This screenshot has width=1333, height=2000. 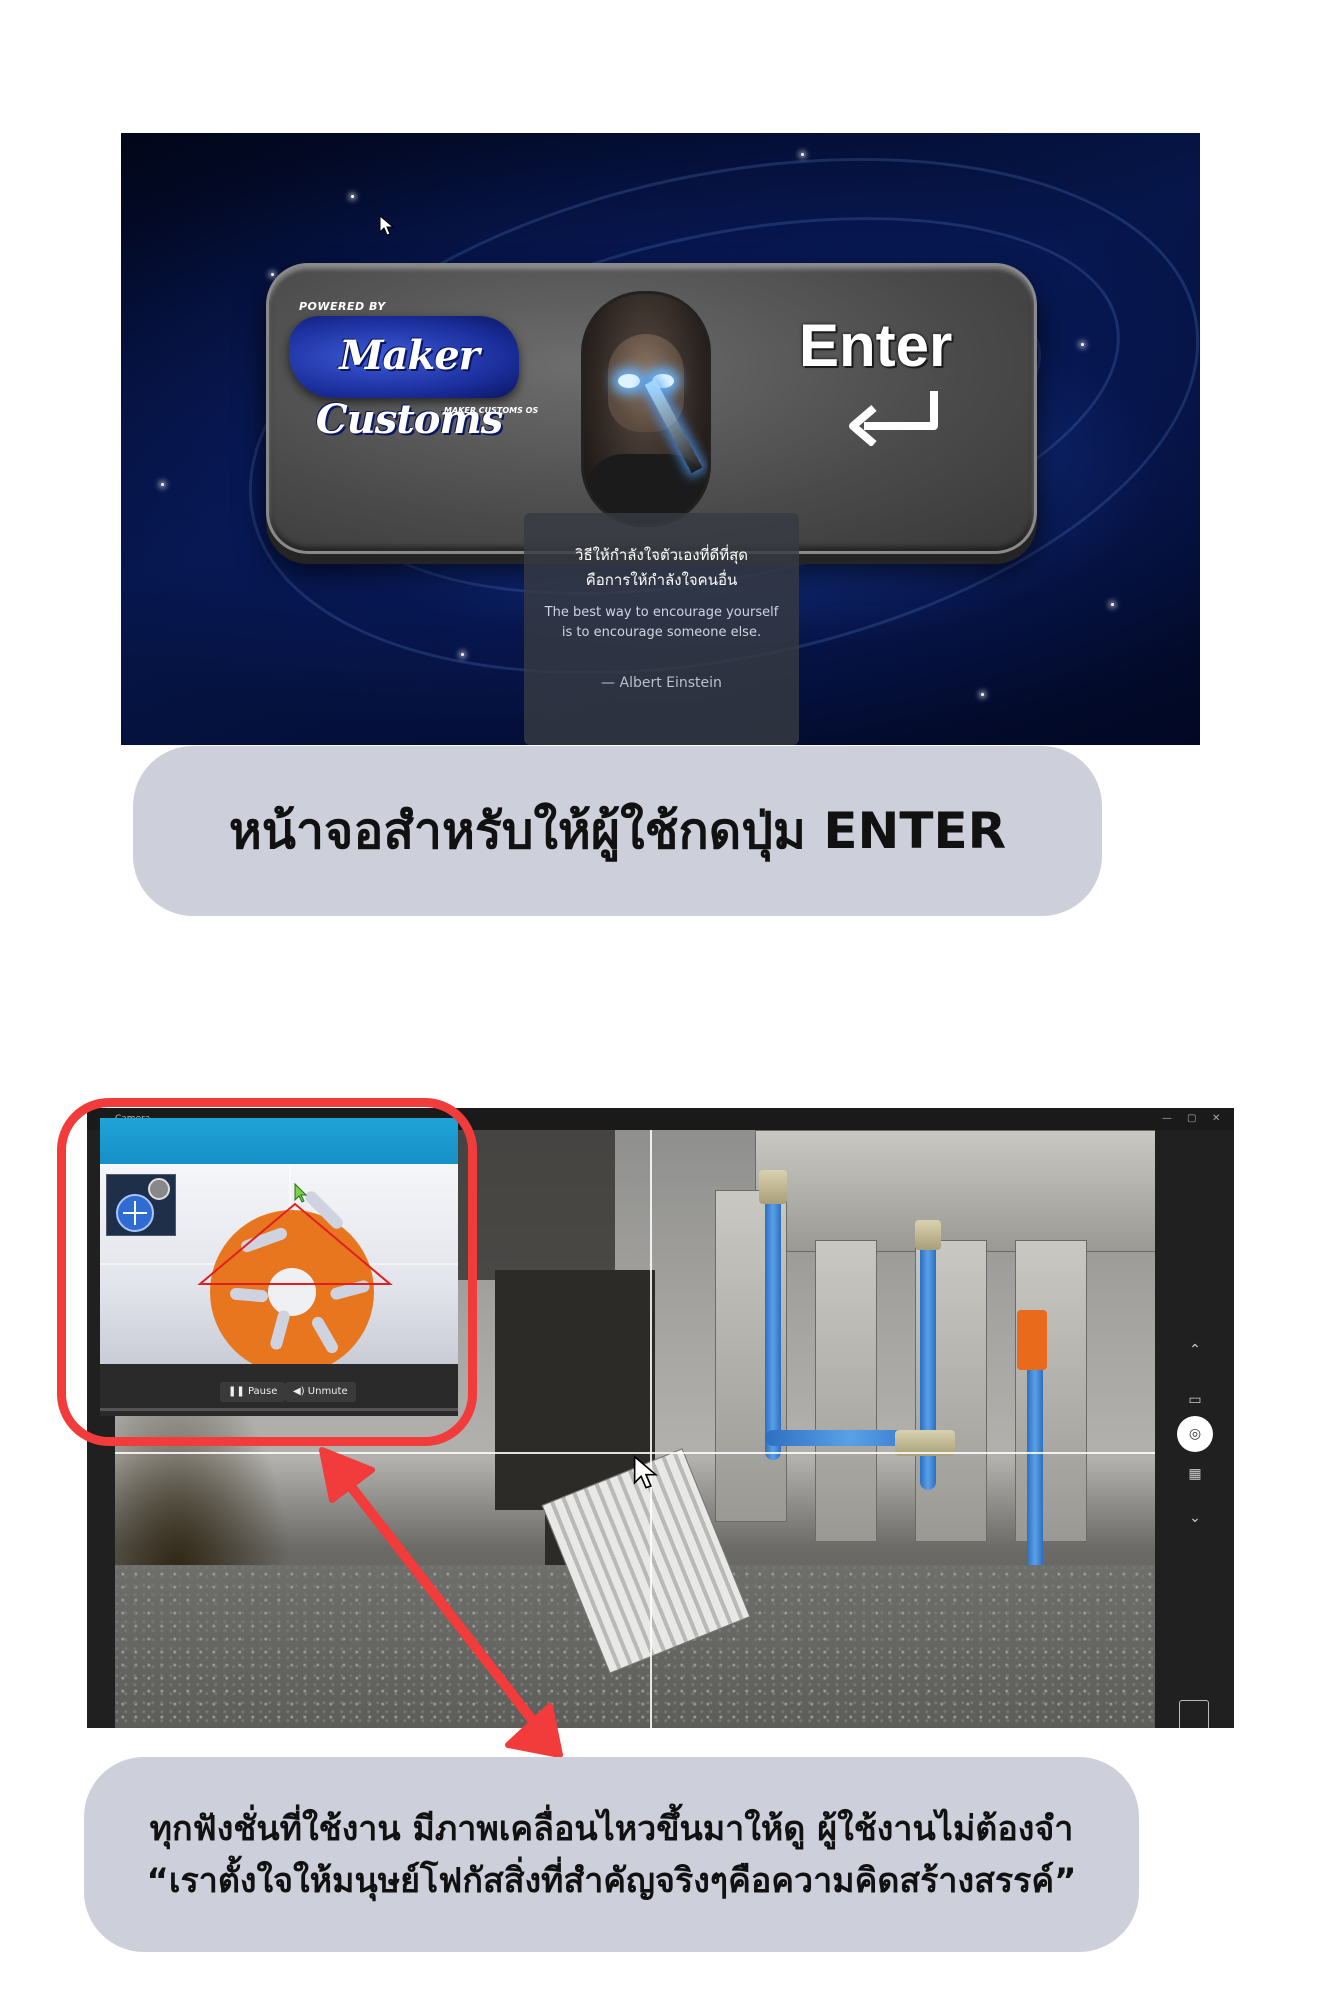 I want to click on quote-english-line: The best way to encourage yourself, so click(x=661, y=612).